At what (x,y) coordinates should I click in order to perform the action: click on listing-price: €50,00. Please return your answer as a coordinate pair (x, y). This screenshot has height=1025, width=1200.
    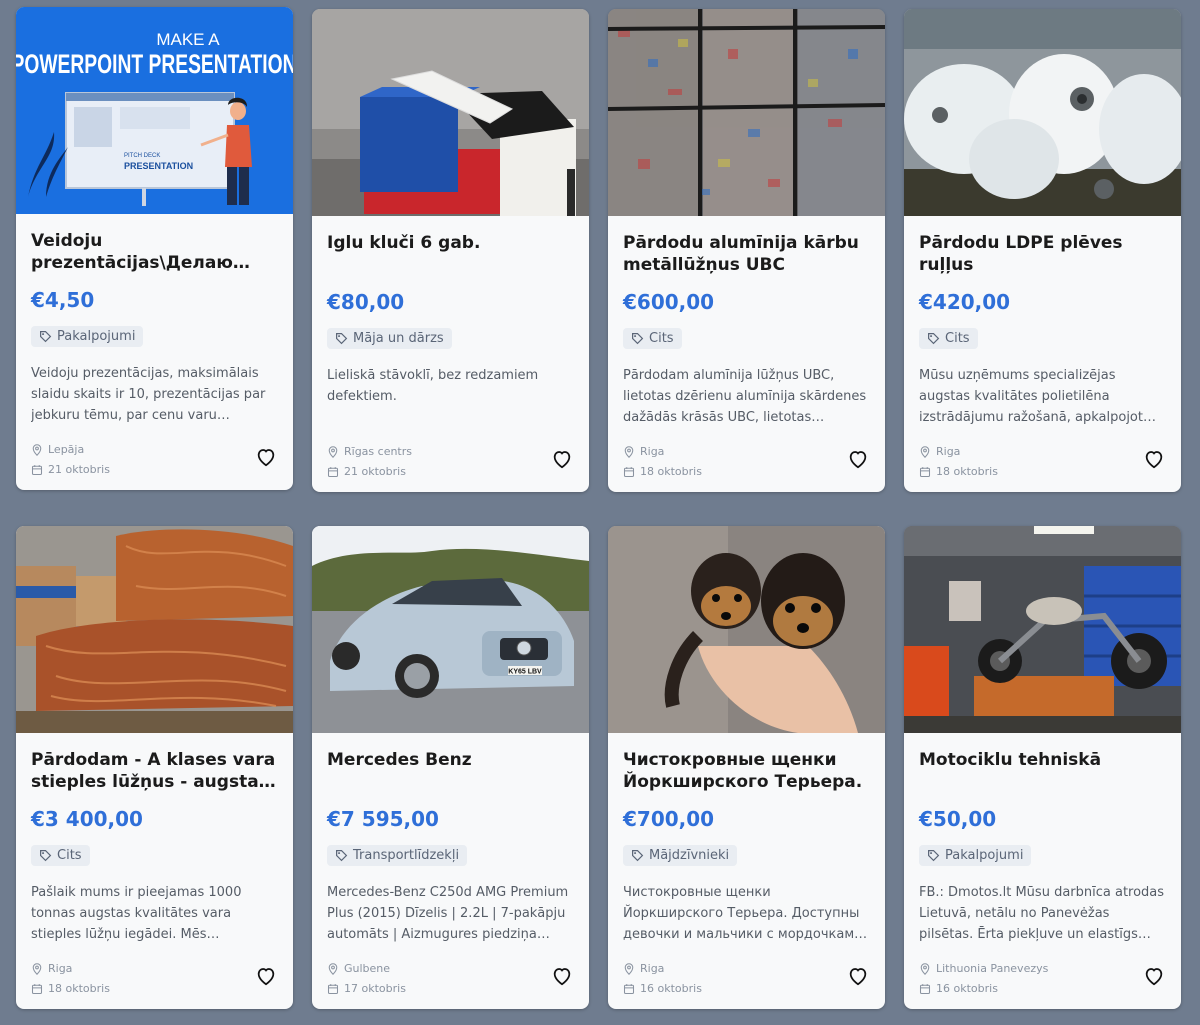
    Looking at the image, I should click on (958, 819).